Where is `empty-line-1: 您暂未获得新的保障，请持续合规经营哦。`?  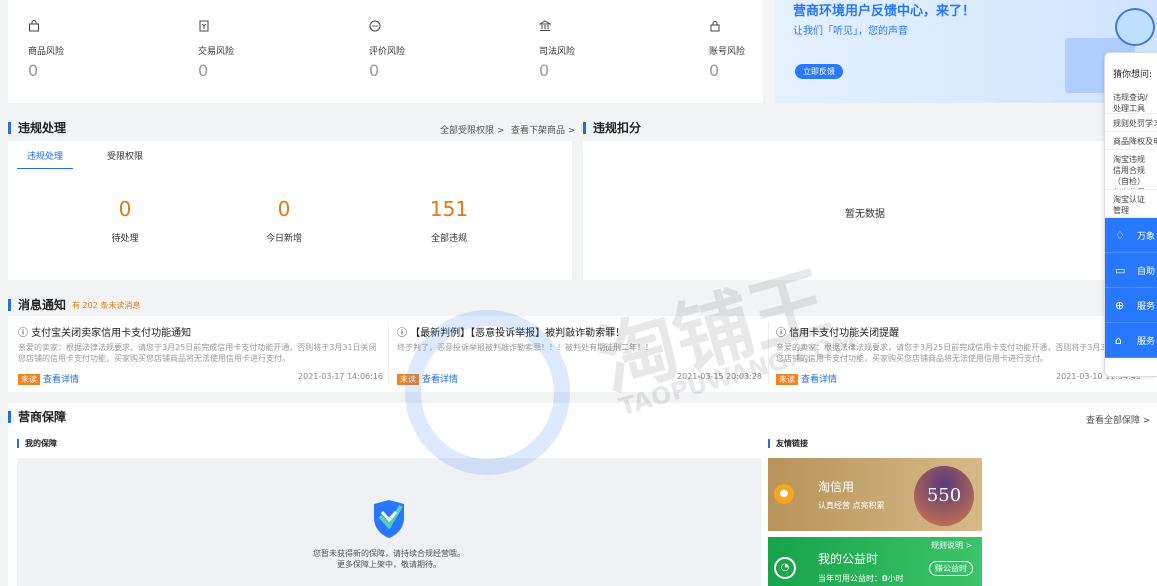 empty-line-1: 您暂未获得新的保障，请持续合规经营哦。 is located at coordinates (389, 553).